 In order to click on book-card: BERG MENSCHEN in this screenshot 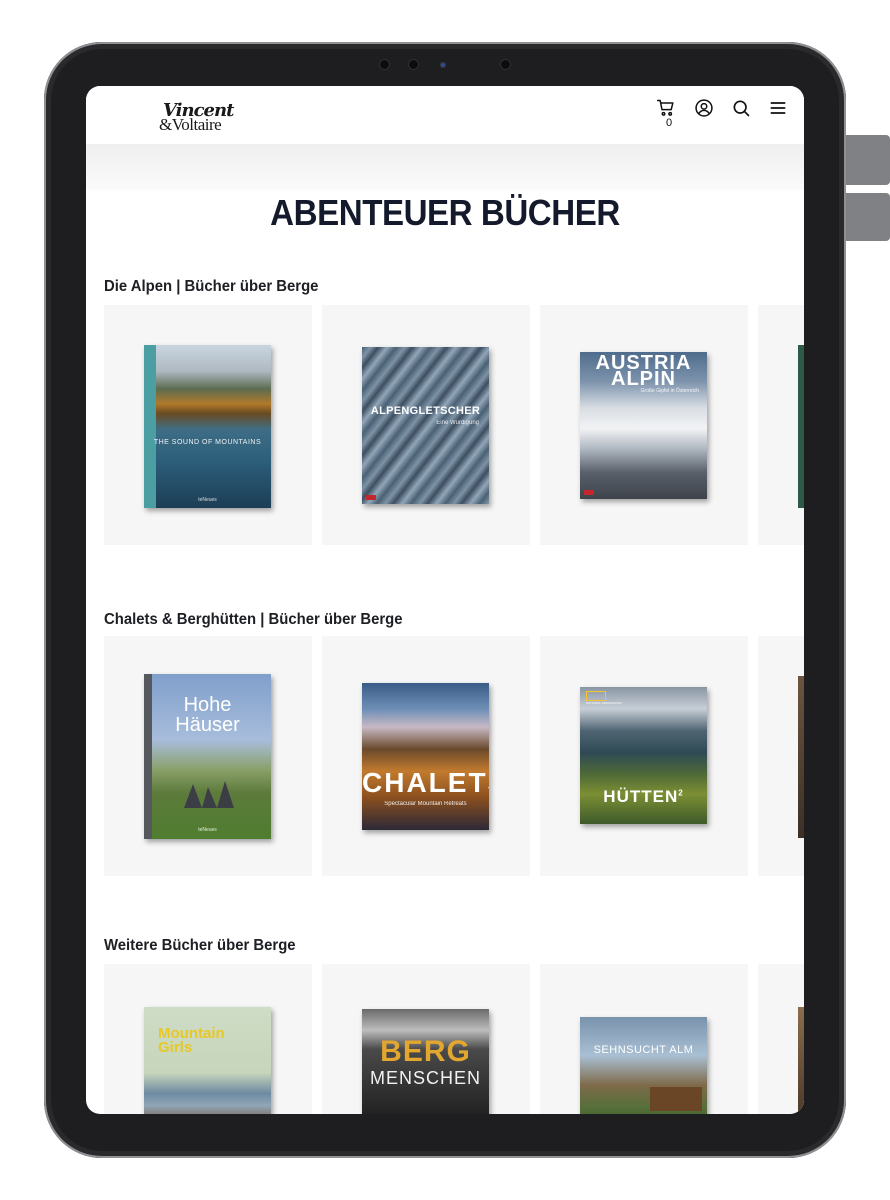, I will do `click(426, 1039)`.